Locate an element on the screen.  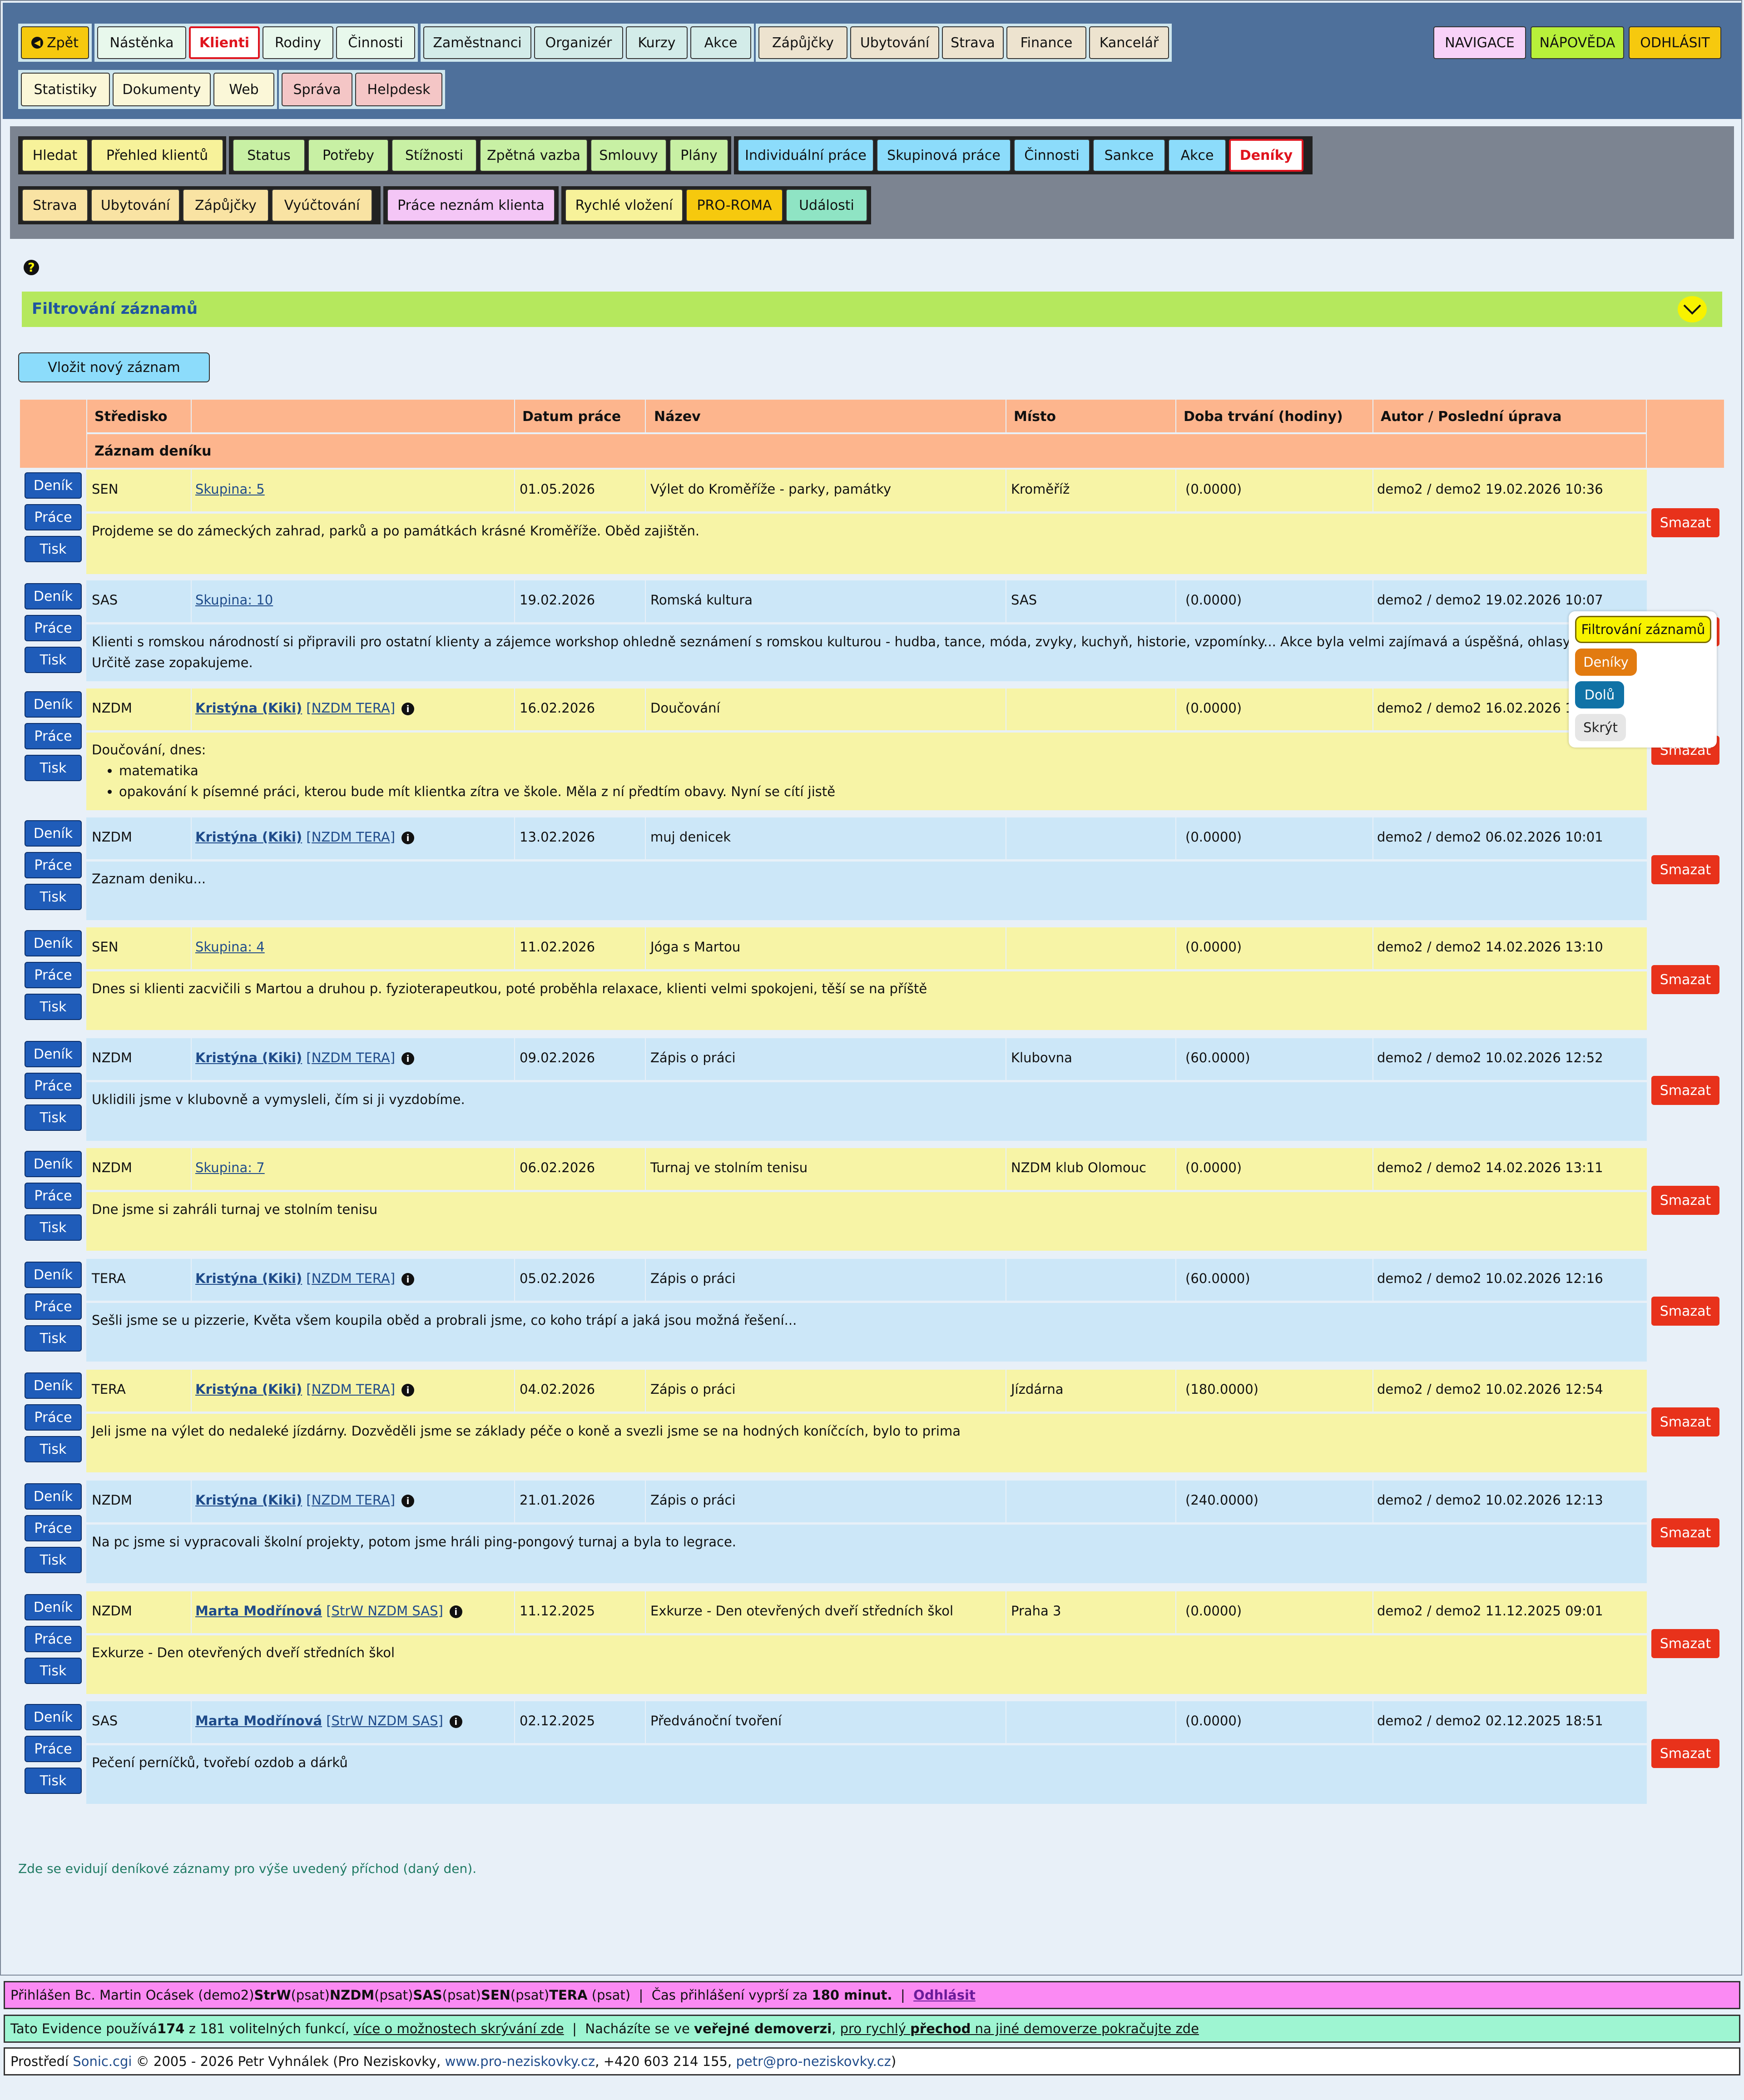
group-link: Skupina: 5 is located at coordinates (230, 489).